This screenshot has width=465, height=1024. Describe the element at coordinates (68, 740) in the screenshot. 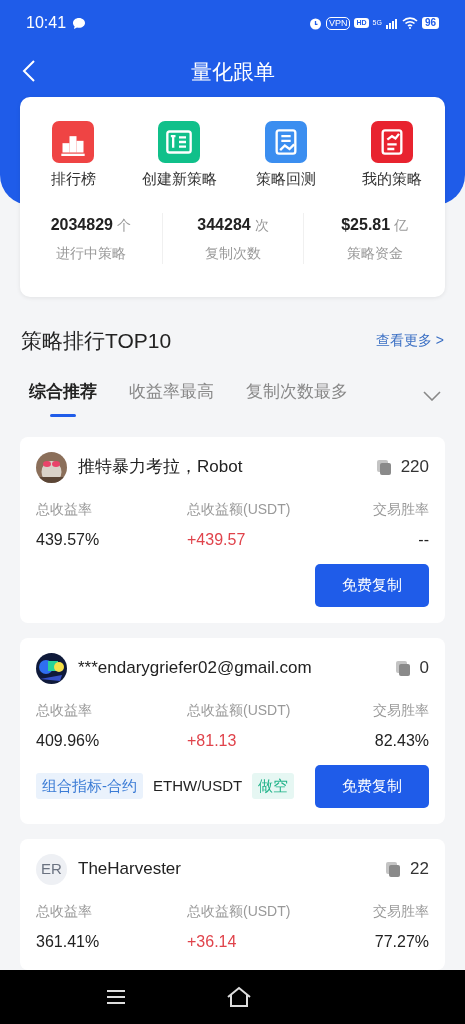

I see `metric-value: 409.96%` at that location.